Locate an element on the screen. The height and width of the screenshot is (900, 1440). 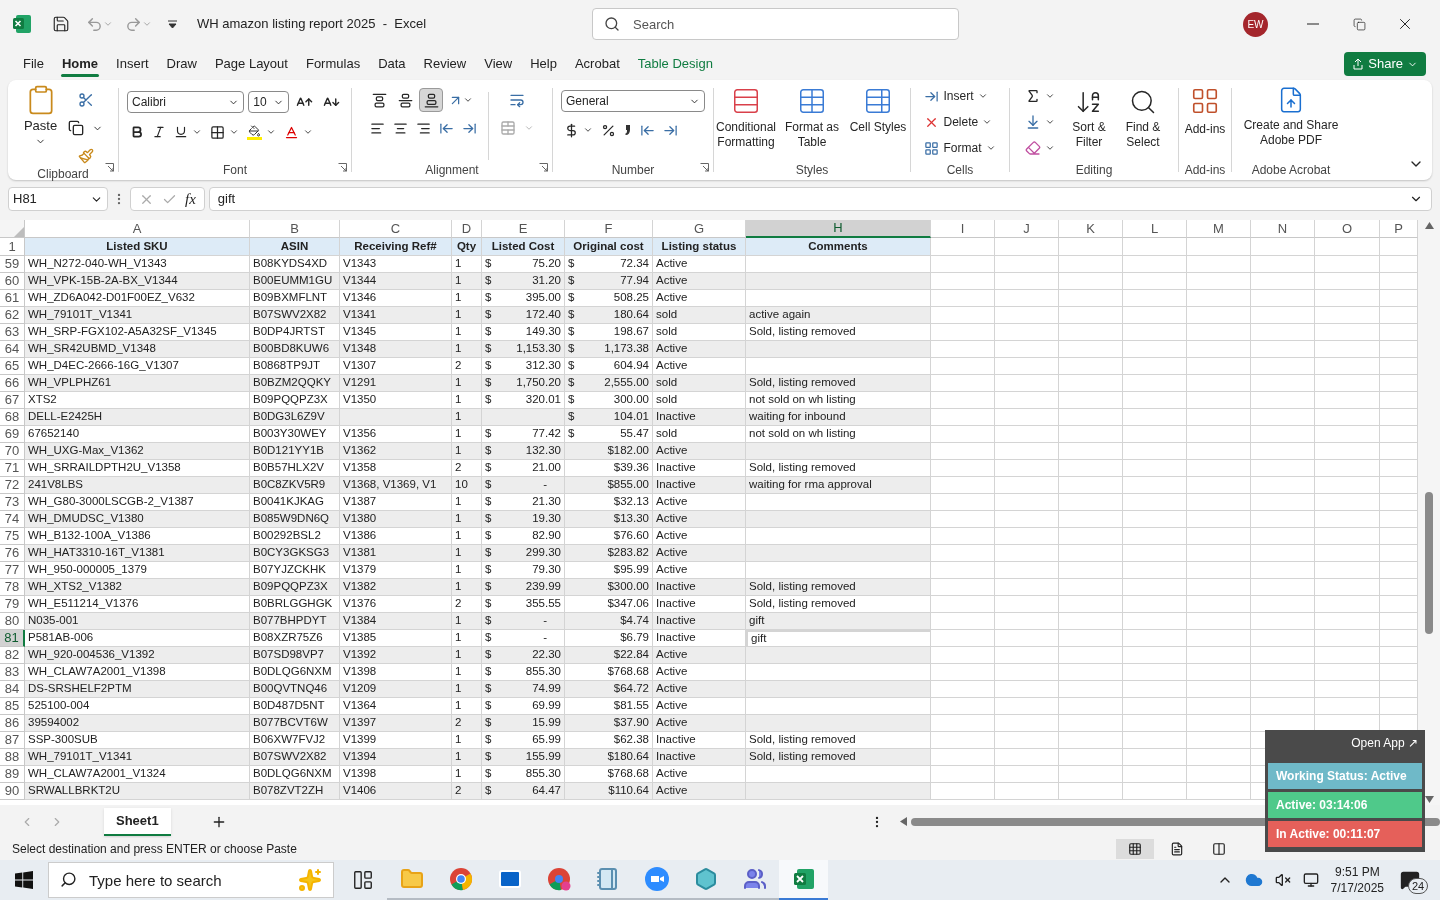
row-number: 78 is located at coordinates (12, 587).